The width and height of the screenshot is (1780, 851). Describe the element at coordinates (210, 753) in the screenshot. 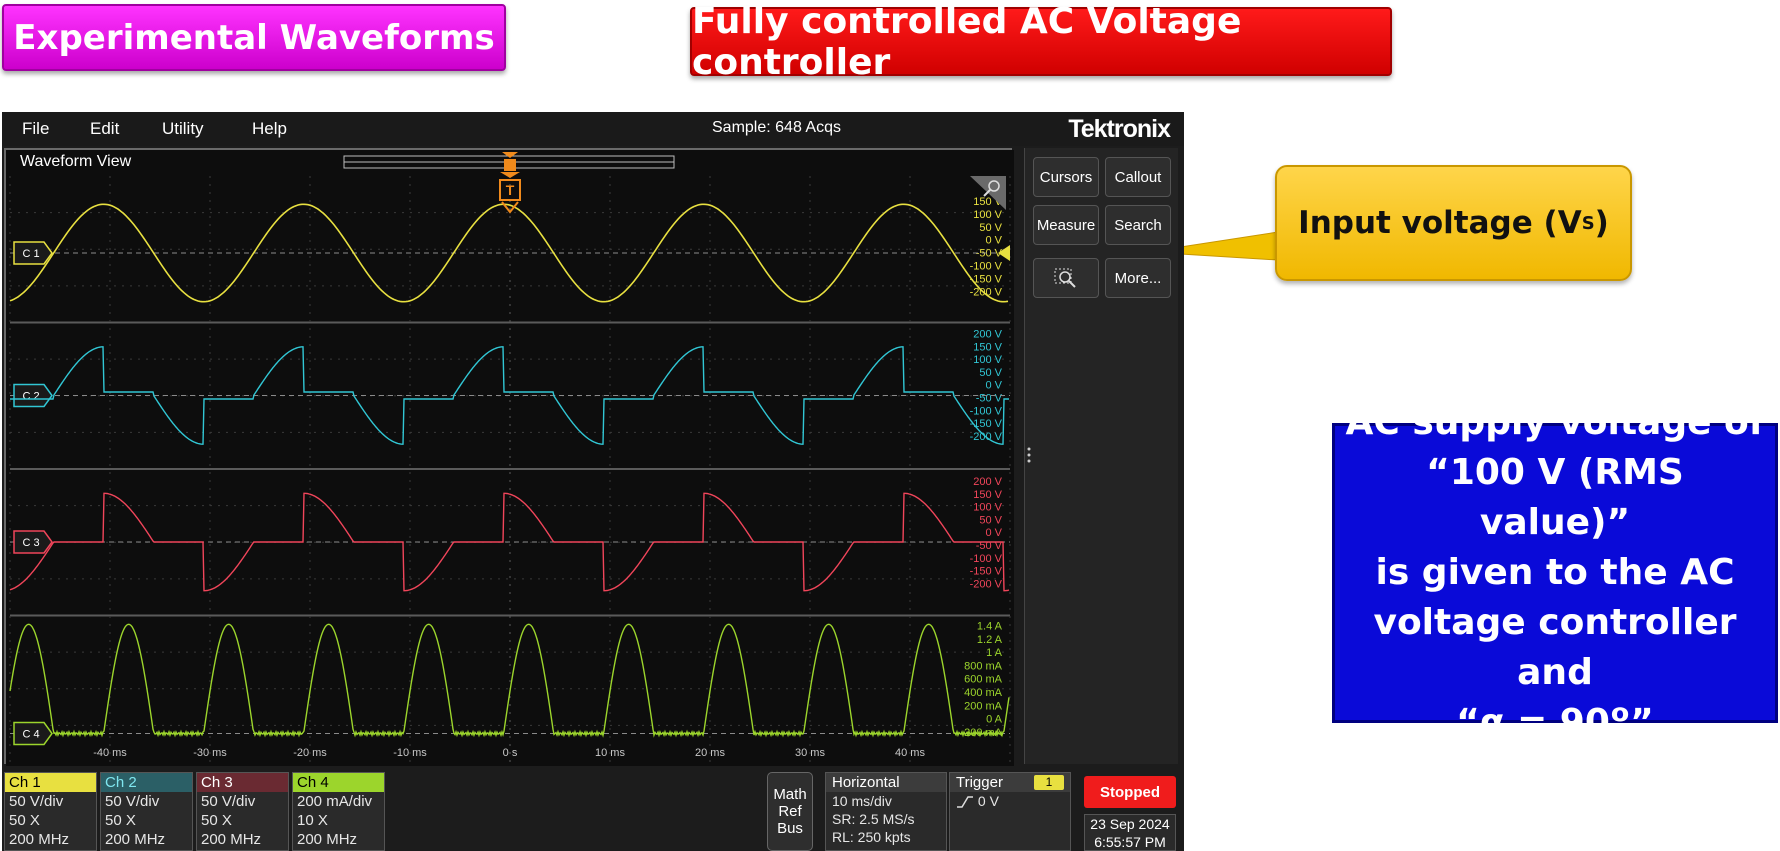

I see `time-tick-label: -30 ms` at that location.